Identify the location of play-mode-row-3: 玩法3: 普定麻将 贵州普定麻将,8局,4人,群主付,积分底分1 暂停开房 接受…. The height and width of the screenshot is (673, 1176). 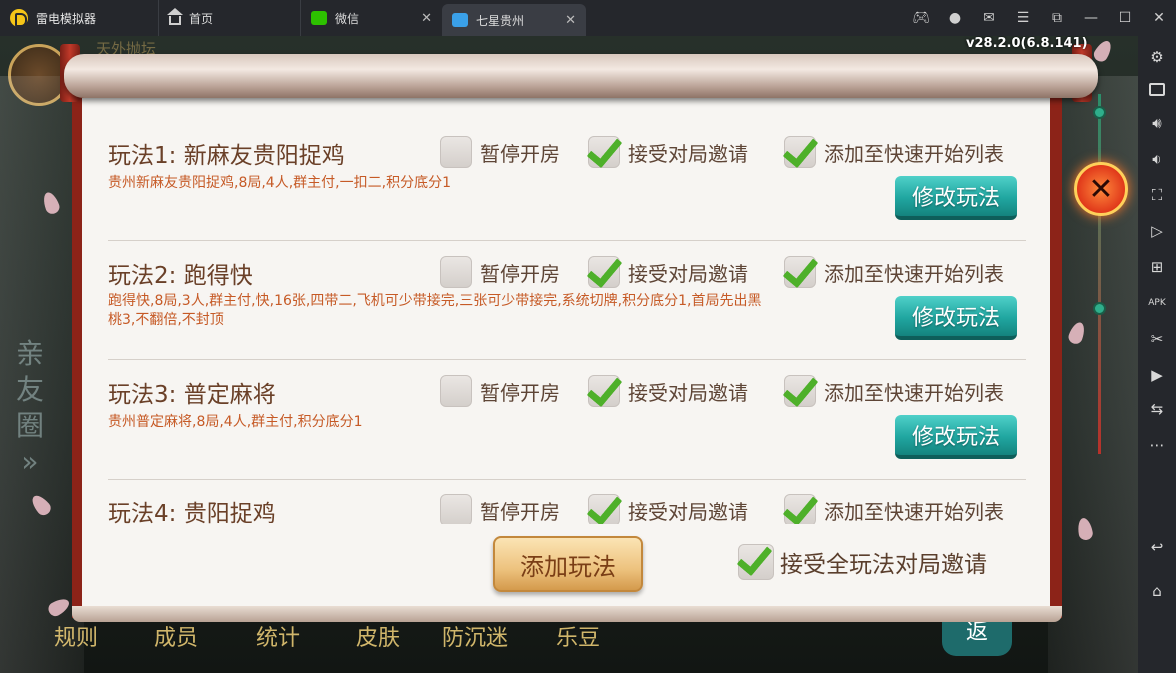
(567, 427).